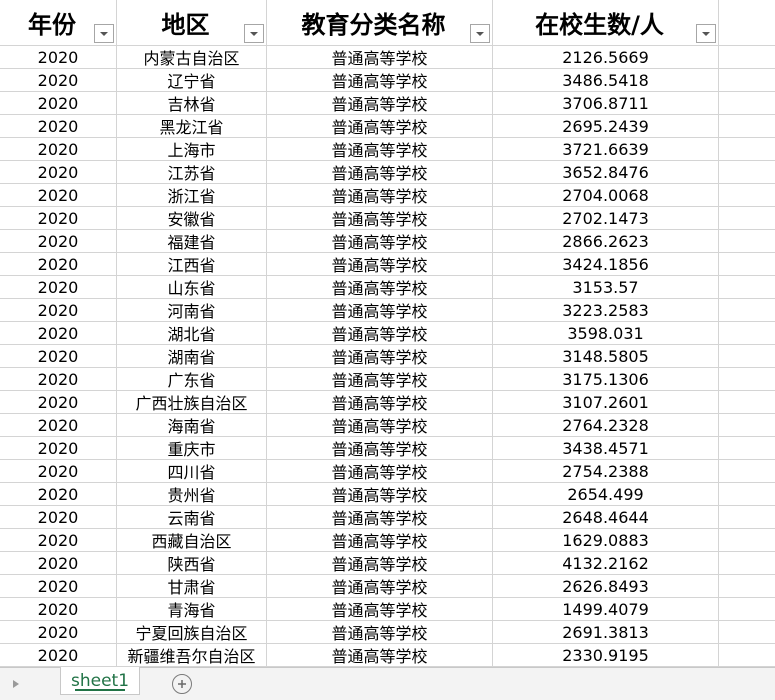 This screenshot has height=700, width=775. What do you see at coordinates (606, 57) in the screenshot?
I see `cell-students: 2126.5669` at bounding box center [606, 57].